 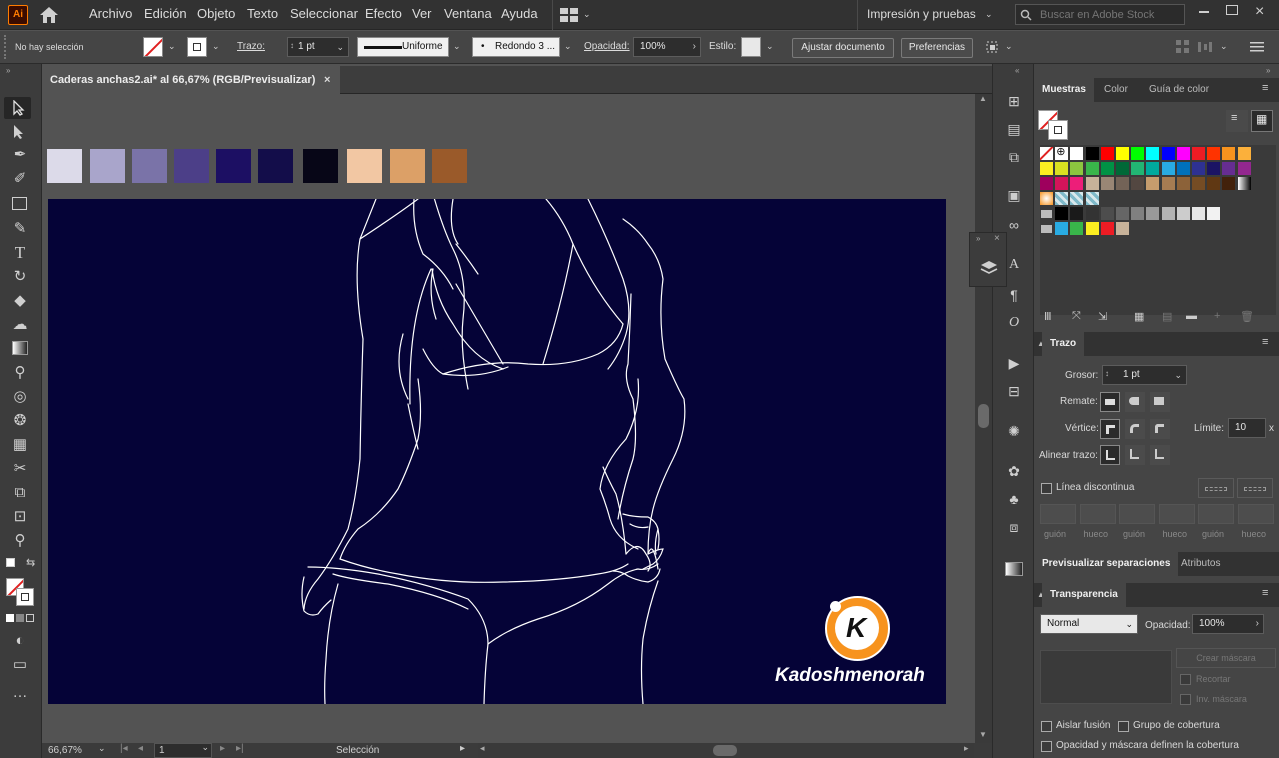 What do you see at coordinates (1123, 726) in the screenshot?
I see `knockout-group-checkbox` at bounding box center [1123, 726].